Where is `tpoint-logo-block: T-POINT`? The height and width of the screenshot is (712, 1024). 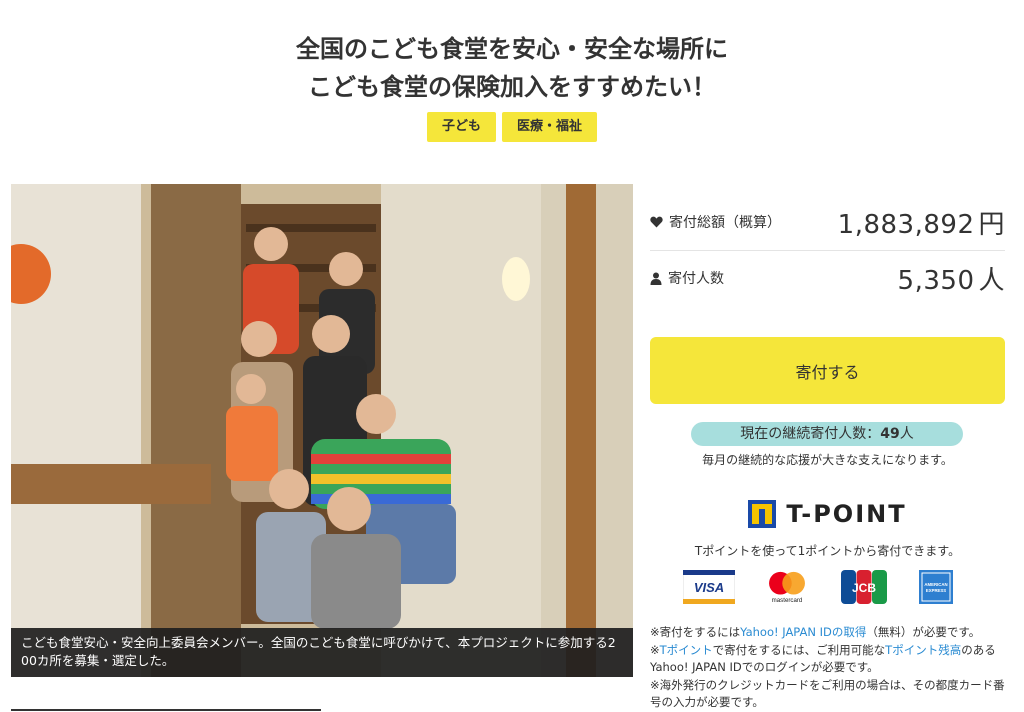
tpoint-logo-block: T-POINT is located at coordinates (827, 514).